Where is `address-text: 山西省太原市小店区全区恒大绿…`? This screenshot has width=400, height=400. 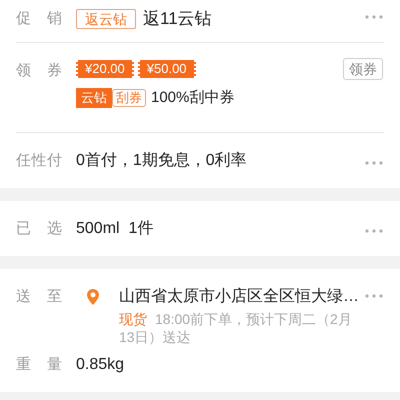
address-text: 山西省太原市小店区全区恒大绿… is located at coordinates (239, 296).